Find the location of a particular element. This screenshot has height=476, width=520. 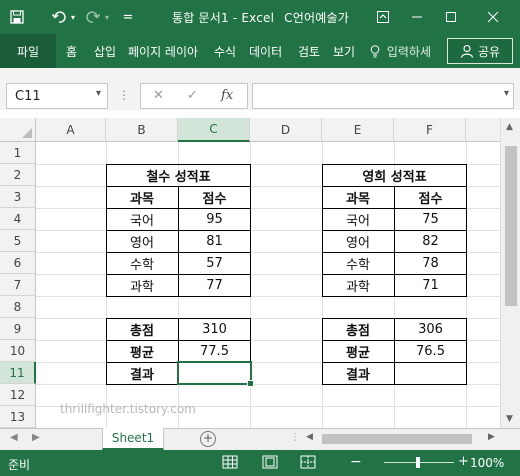

vertical-scroll-thumb is located at coordinates (511, 226).